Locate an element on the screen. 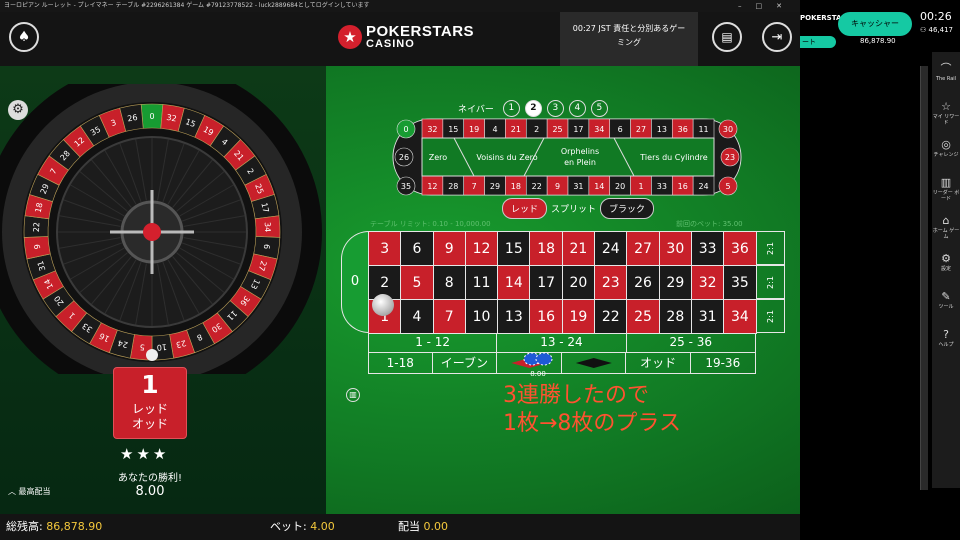 Image resolution: width=960 pixels, height=540 pixels. number-cell: 22 is located at coordinates (611, 317).